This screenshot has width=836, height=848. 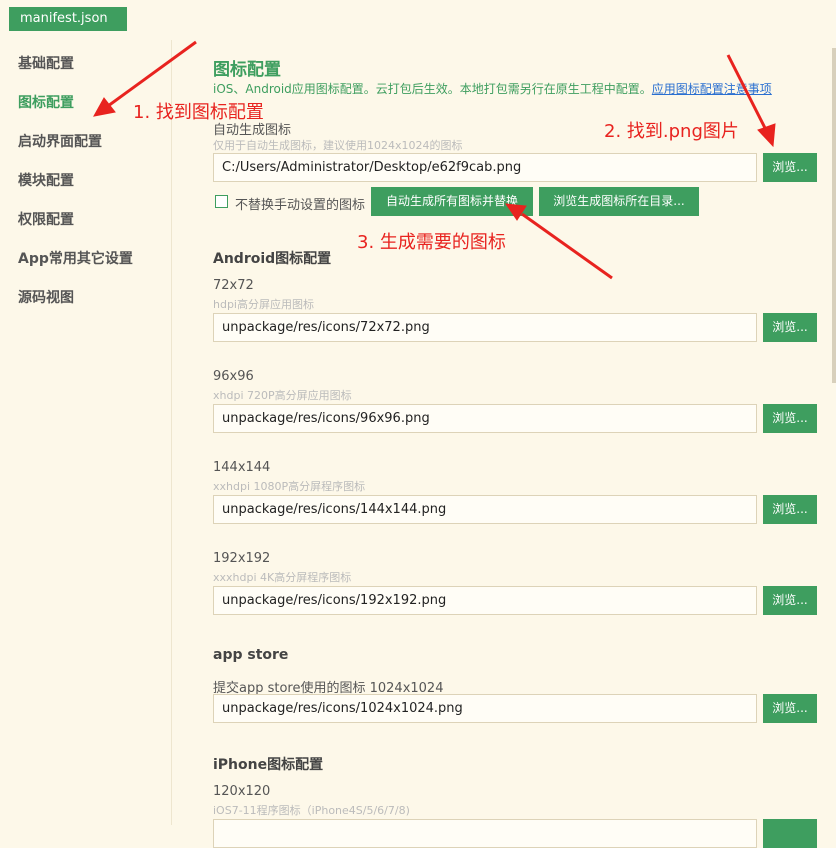 What do you see at coordinates (515, 212) in the screenshot?
I see `arrow-3-head-icon` at bounding box center [515, 212].